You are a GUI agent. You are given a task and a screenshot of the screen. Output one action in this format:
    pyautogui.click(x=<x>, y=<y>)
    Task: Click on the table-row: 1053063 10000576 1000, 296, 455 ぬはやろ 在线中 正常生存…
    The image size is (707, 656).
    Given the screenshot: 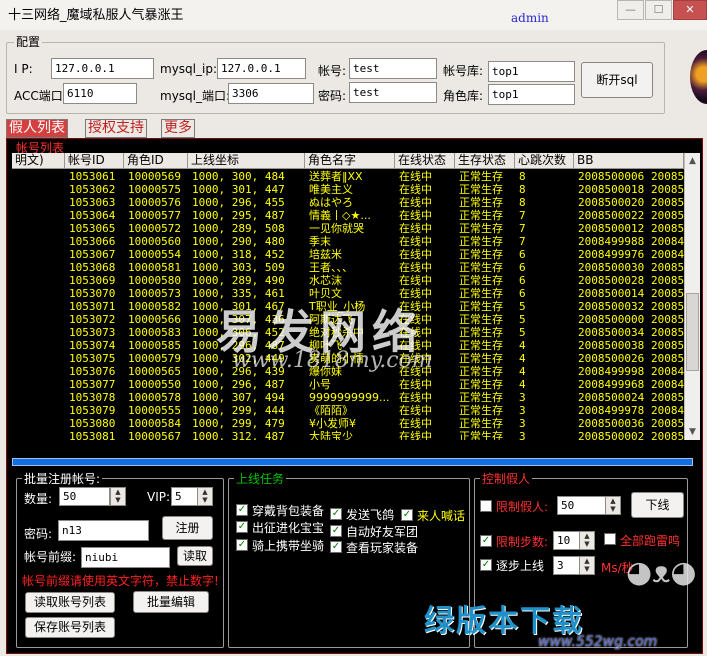 What is the action you would take?
    pyautogui.click(x=348, y=202)
    